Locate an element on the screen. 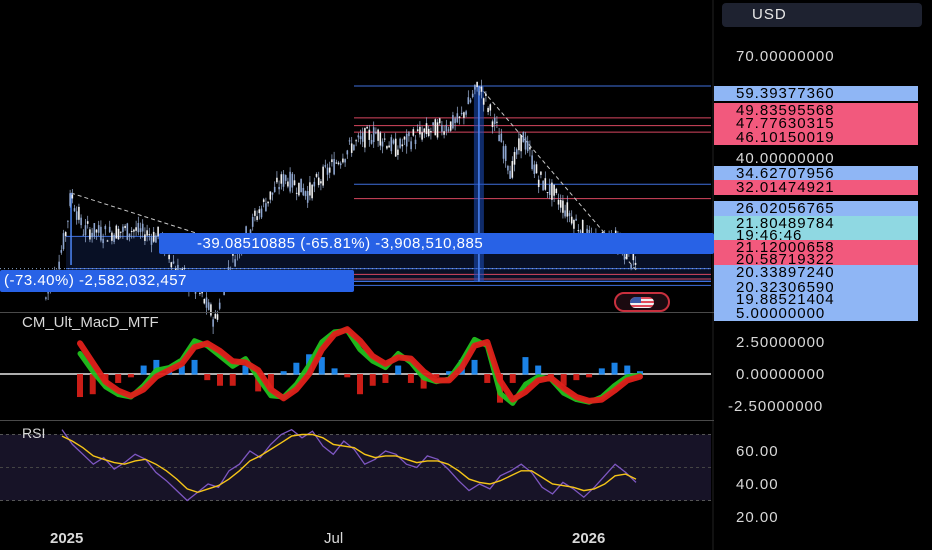 The height and width of the screenshot is (550, 932). price-tag: 59.39377360 is located at coordinates (816, 93).